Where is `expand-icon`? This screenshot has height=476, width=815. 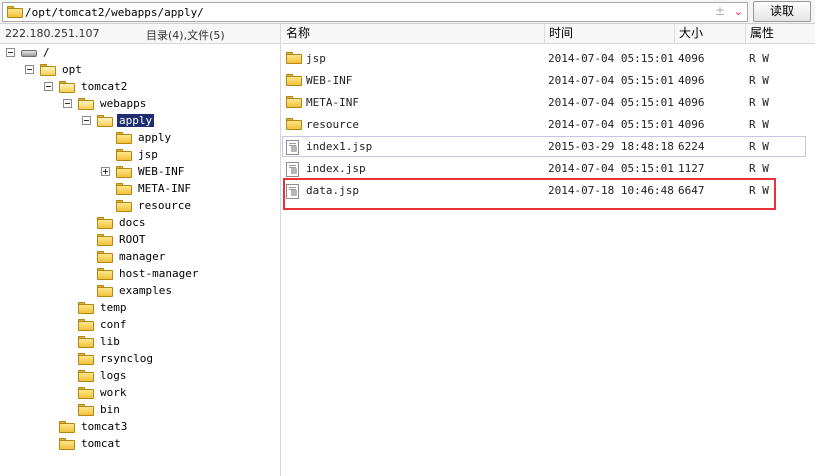 expand-icon is located at coordinates (105, 171).